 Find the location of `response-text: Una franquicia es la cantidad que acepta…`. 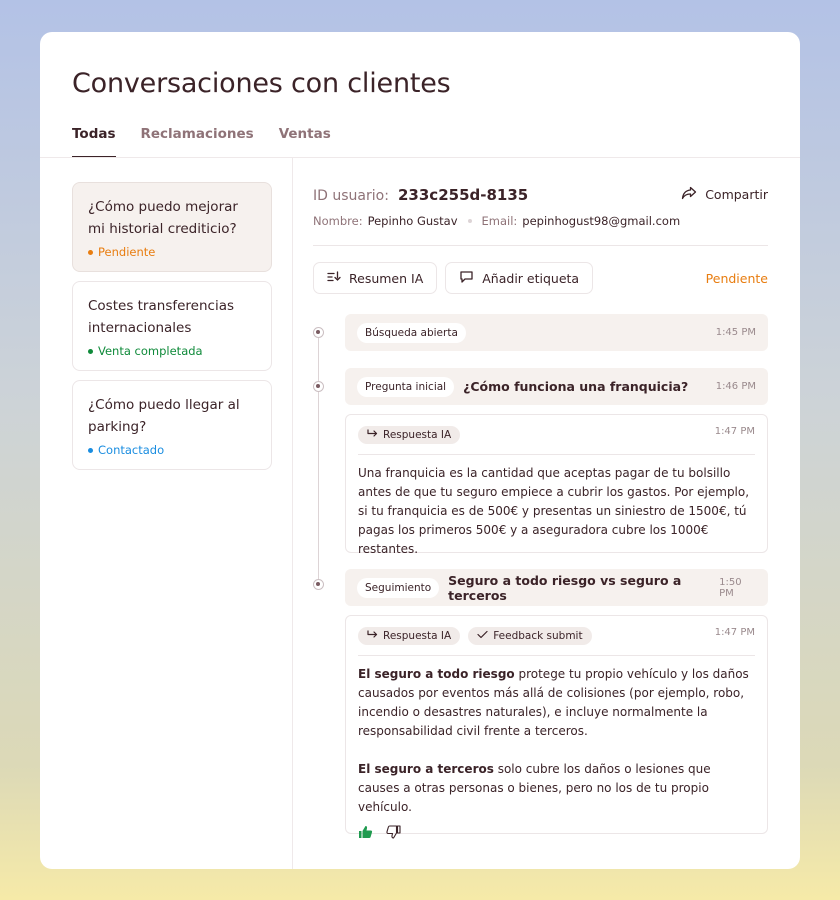

response-text: Una franquicia es la cantidad que acepta… is located at coordinates (554, 511).